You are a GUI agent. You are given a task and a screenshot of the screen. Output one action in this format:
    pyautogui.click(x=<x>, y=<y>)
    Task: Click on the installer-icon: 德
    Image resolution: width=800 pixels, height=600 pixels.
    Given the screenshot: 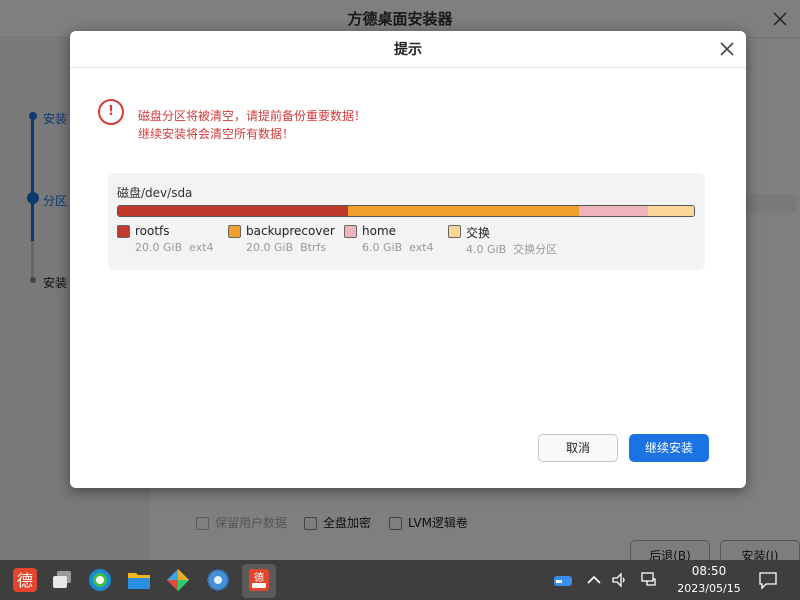 What is the action you would take?
    pyautogui.click(x=259, y=580)
    